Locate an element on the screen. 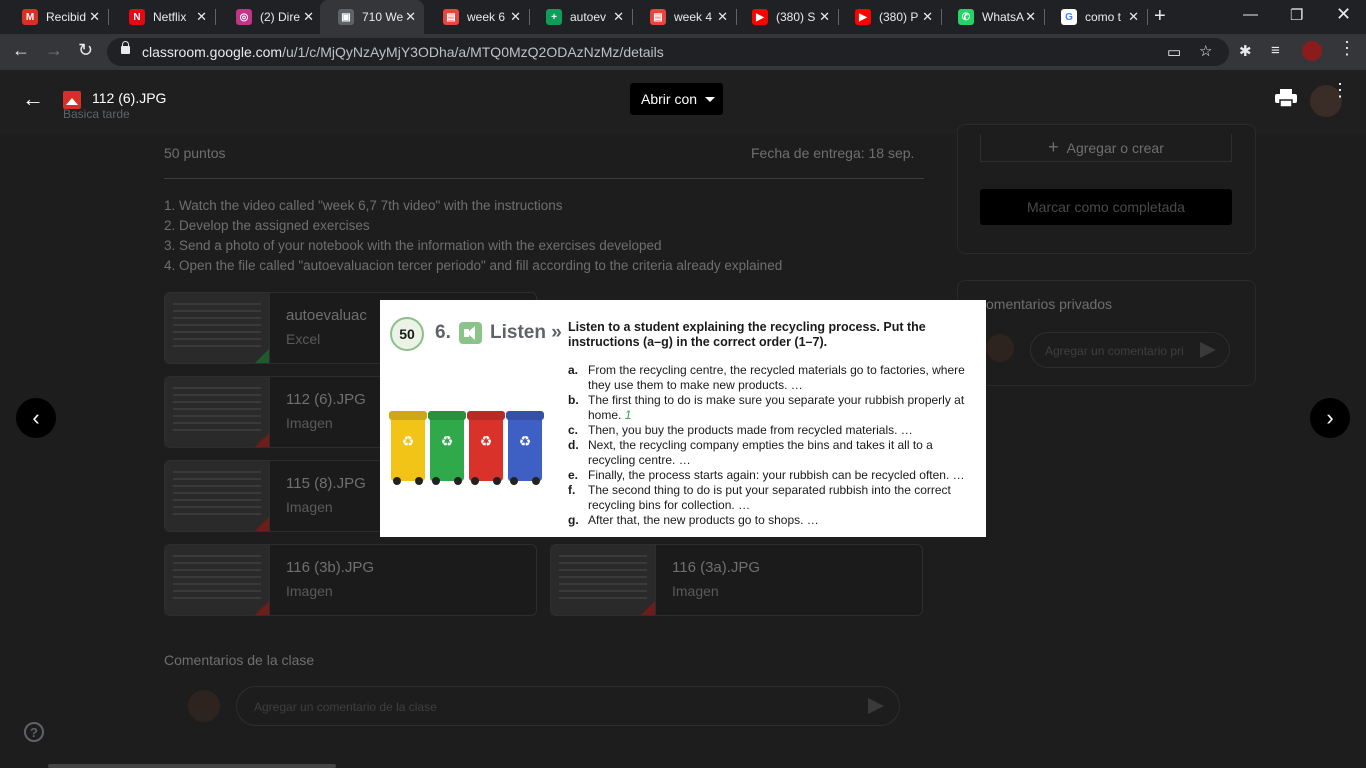 This screenshot has width=1366, height=768. profile-avatar is located at coordinates (1312, 51).